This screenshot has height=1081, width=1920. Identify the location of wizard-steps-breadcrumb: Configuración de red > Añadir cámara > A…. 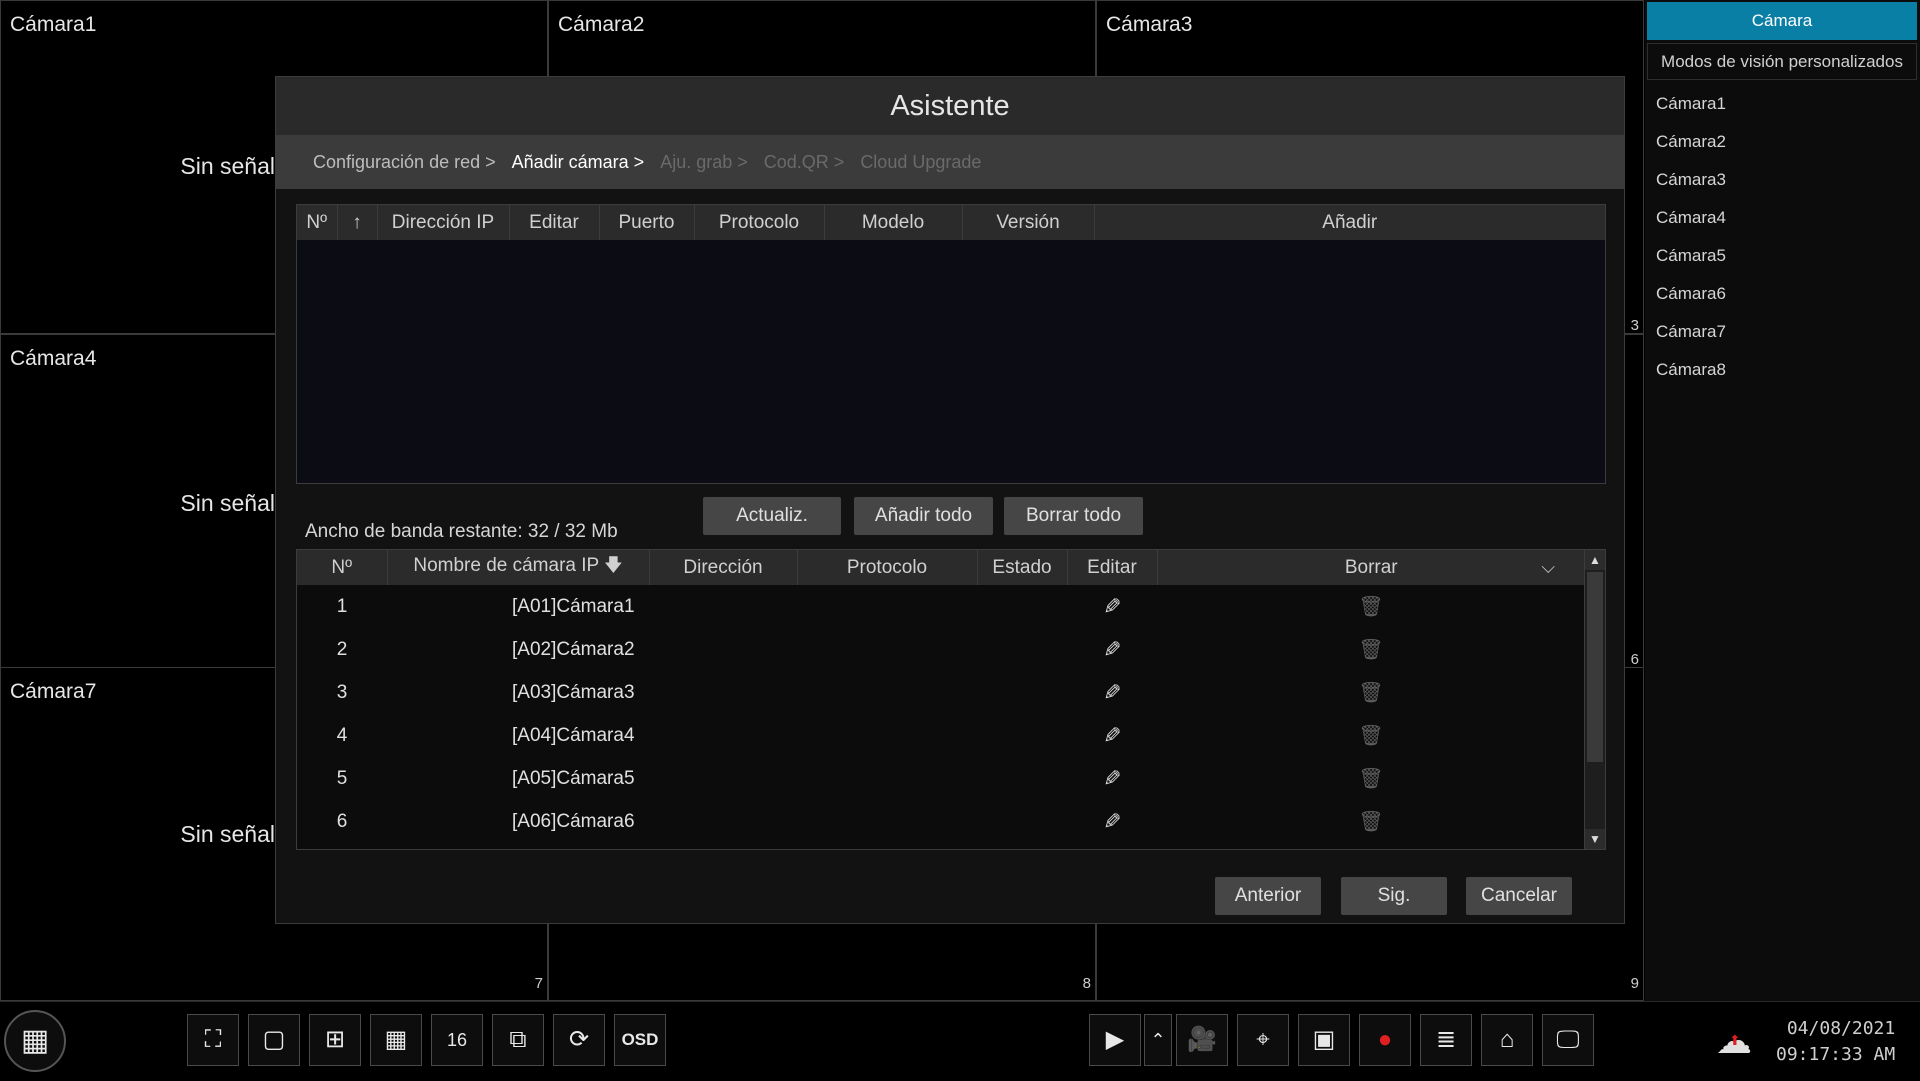
(950, 162).